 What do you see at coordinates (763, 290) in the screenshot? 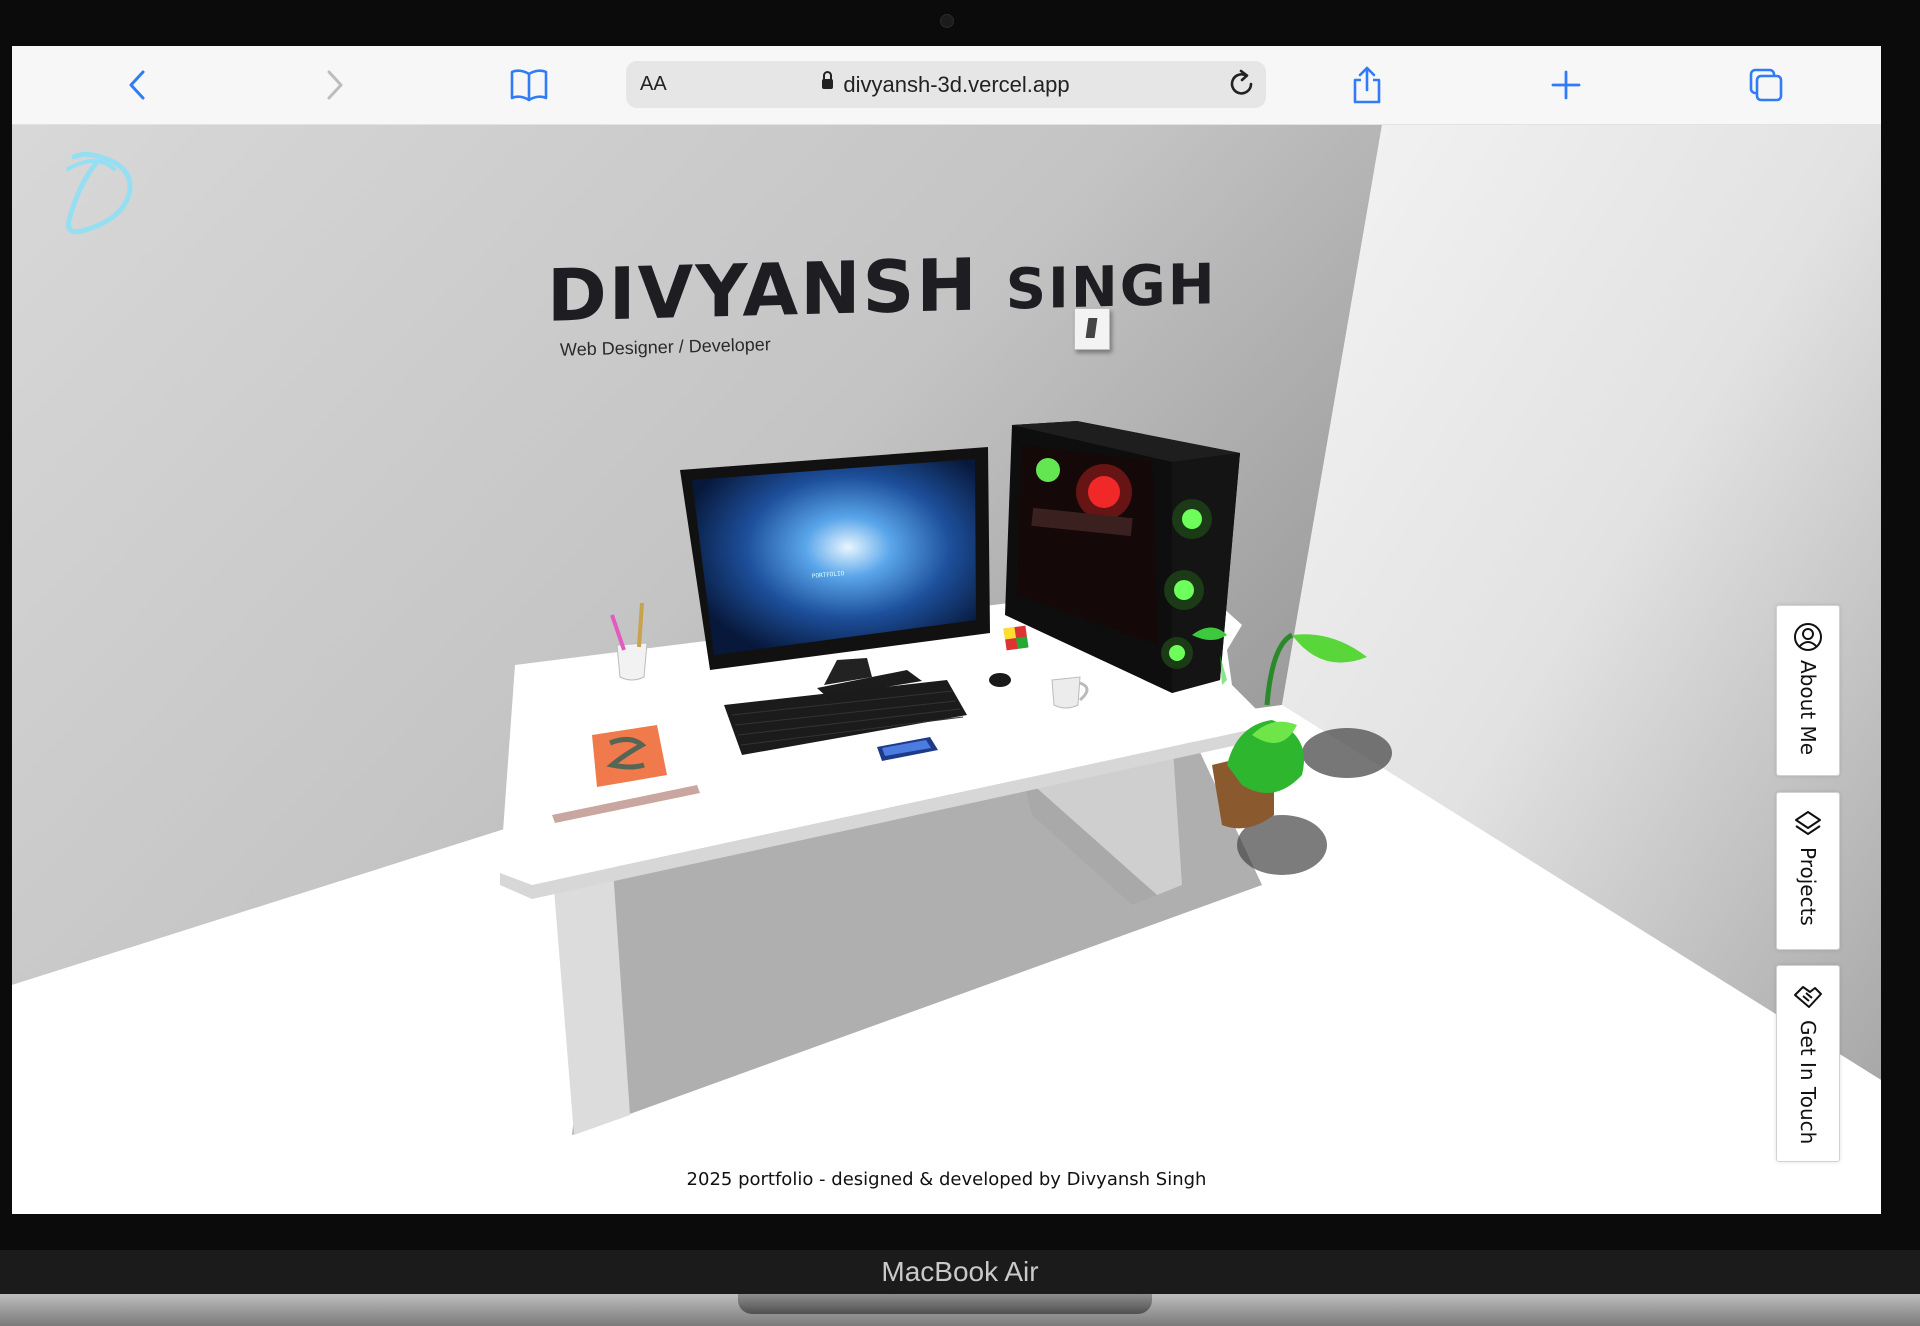
I see `hero-title-first: DIVYANSH` at bounding box center [763, 290].